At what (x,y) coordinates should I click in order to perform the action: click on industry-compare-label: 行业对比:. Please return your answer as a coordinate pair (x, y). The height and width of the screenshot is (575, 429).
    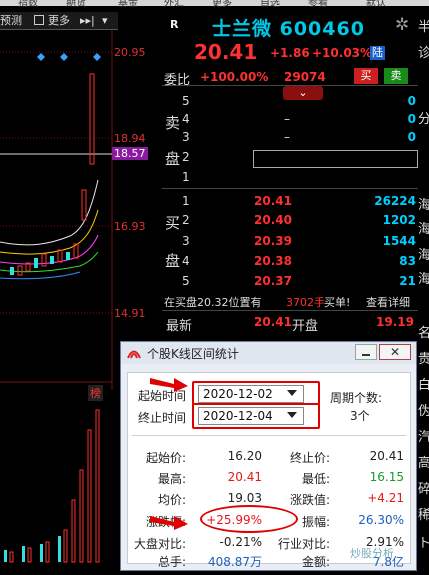
    Looking at the image, I should click on (304, 544).